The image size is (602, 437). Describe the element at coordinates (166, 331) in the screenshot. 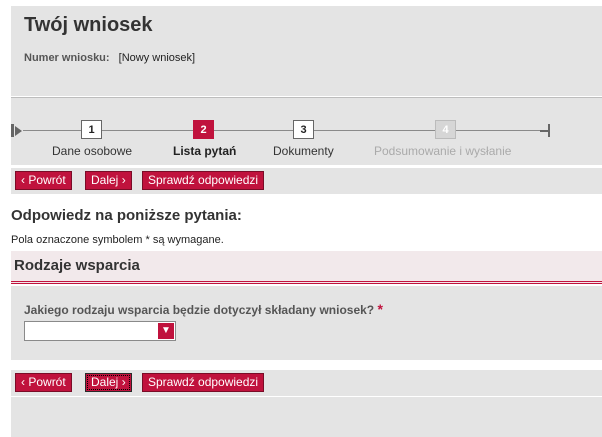

I see `chevron-down-icon: ▼` at that location.